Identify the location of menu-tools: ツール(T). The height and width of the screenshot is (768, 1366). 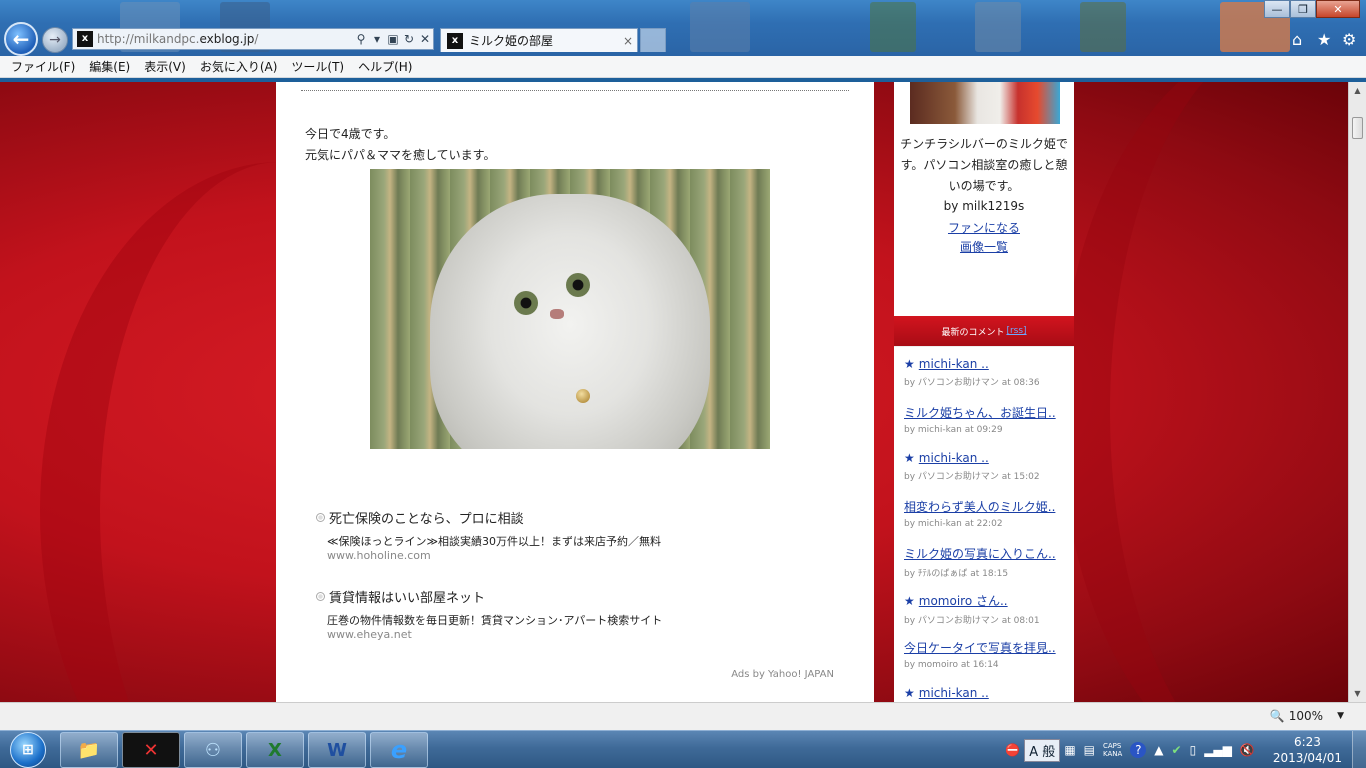
(317, 66).